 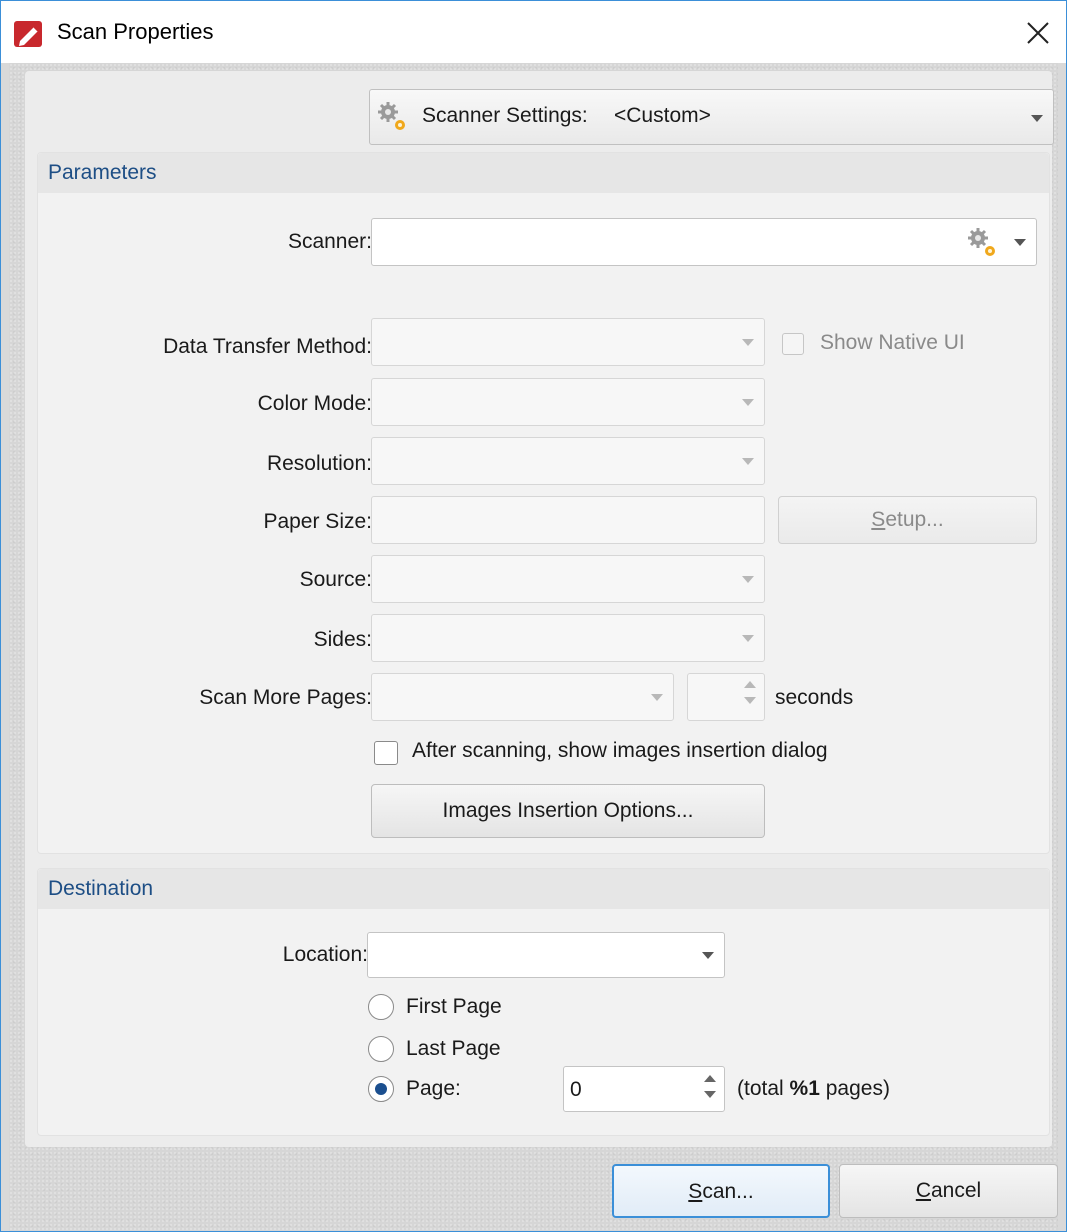 I want to click on sides-label: Sides:, so click(x=342, y=639).